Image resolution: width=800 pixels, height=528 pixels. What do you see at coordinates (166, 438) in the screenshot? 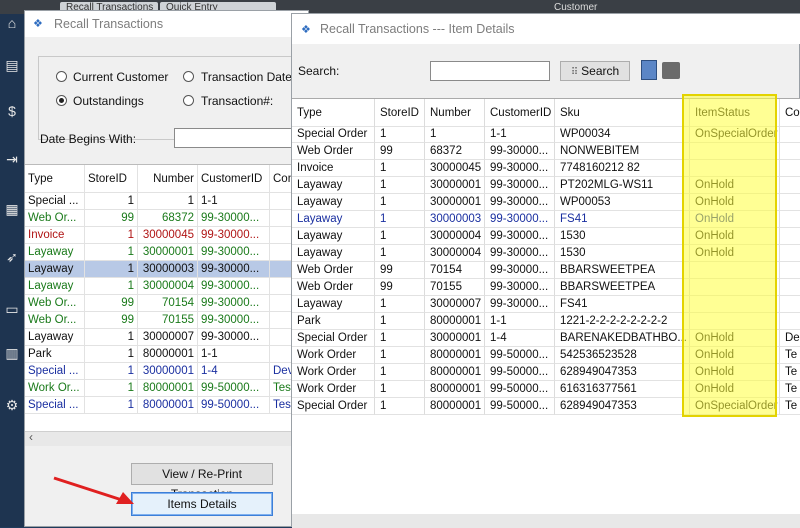
I see `horizontal-scrollbar: ‹` at bounding box center [166, 438].